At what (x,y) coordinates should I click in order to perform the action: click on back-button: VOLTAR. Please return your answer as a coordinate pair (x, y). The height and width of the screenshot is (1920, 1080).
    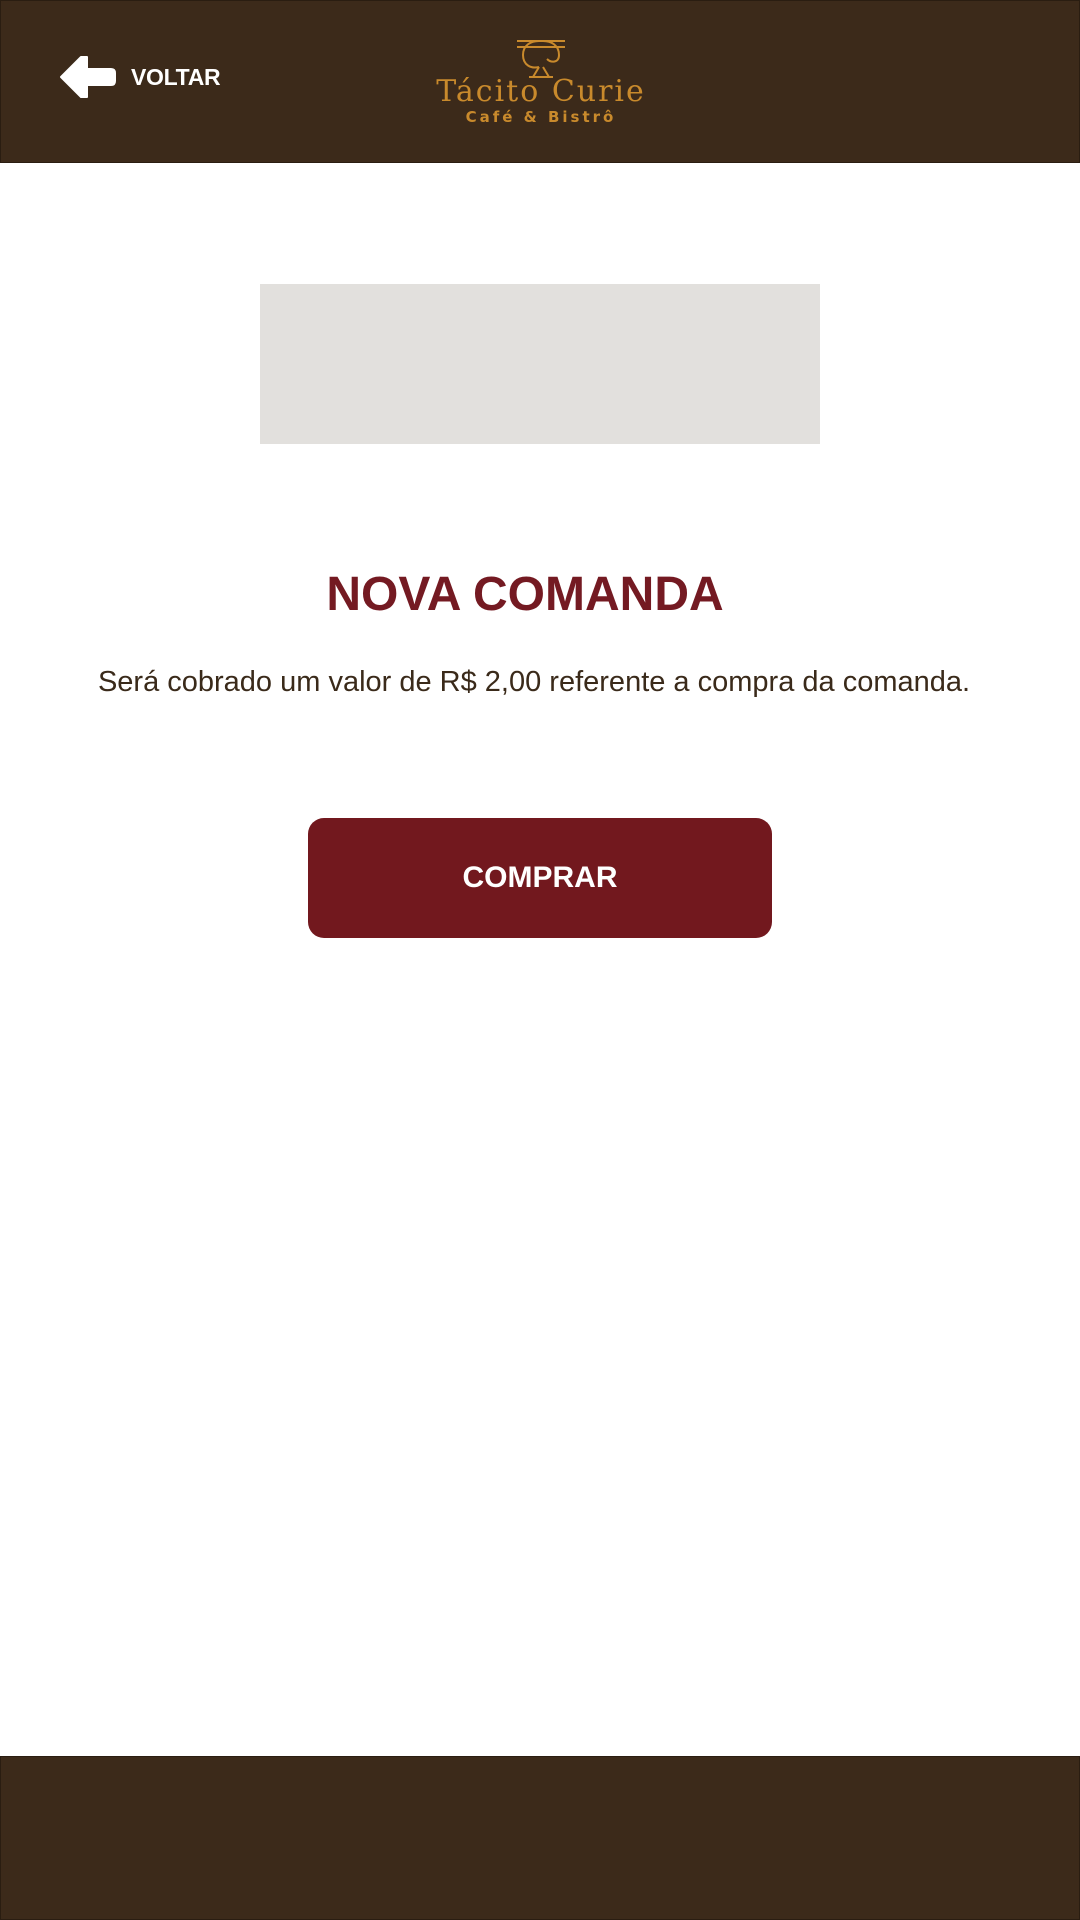
    Looking at the image, I should click on (140, 77).